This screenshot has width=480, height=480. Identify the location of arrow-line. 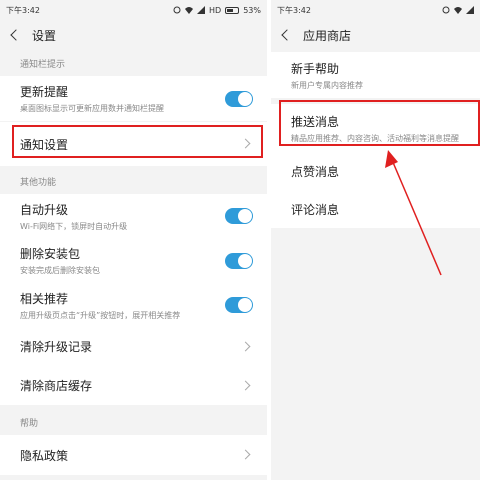
(416, 217).